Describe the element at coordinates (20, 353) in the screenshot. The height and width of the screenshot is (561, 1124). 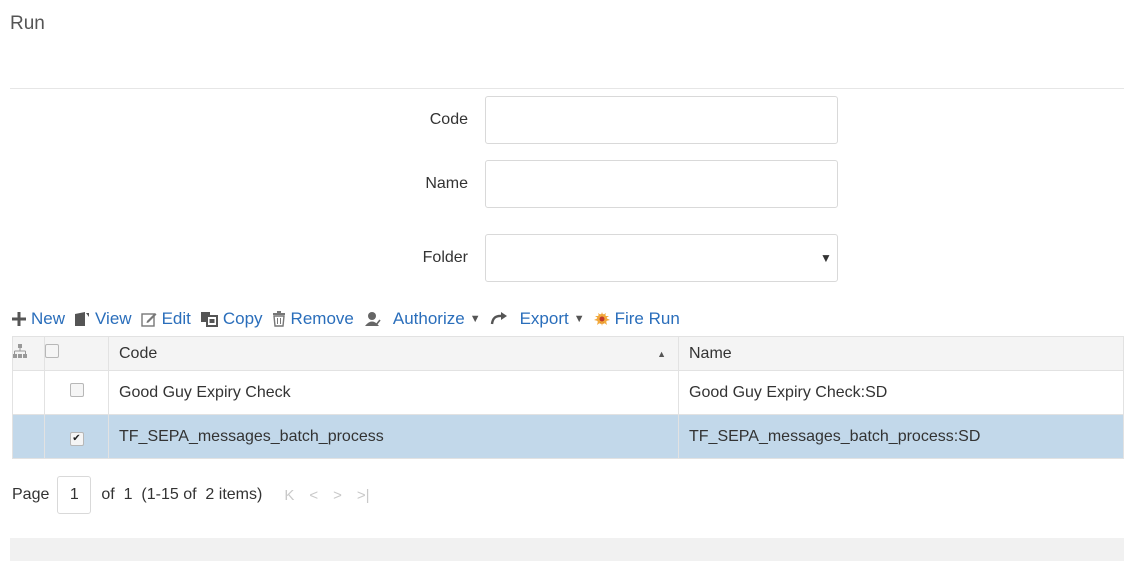
I see `hierarchy-icon` at that location.